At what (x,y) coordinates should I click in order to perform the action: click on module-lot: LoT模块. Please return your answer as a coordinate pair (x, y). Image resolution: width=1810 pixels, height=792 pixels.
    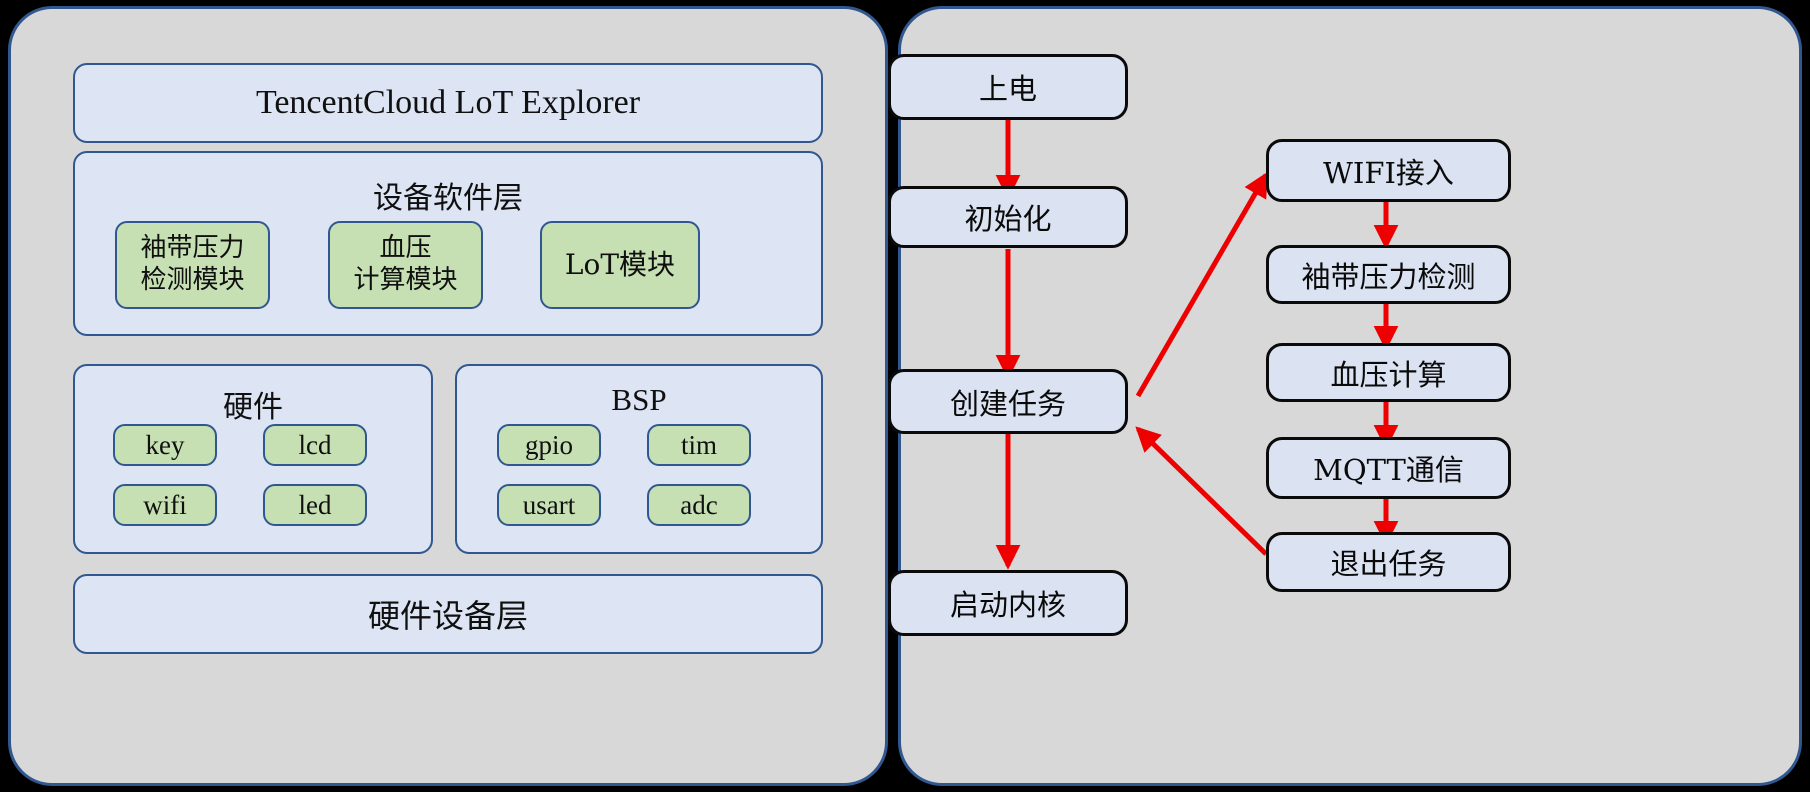
    Looking at the image, I should click on (620, 265).